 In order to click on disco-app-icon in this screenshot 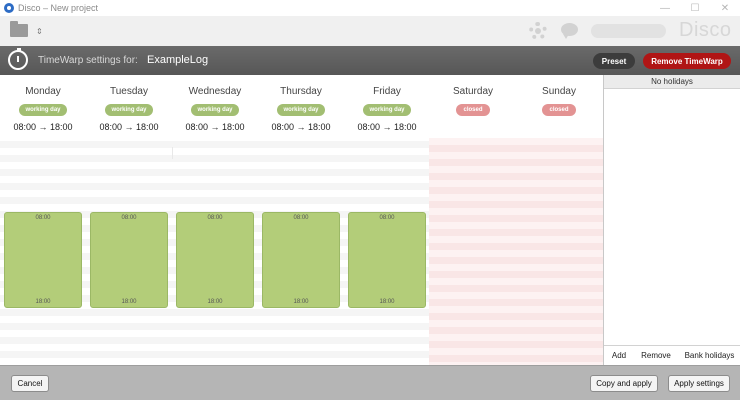, I will do `click(9, 8)`.